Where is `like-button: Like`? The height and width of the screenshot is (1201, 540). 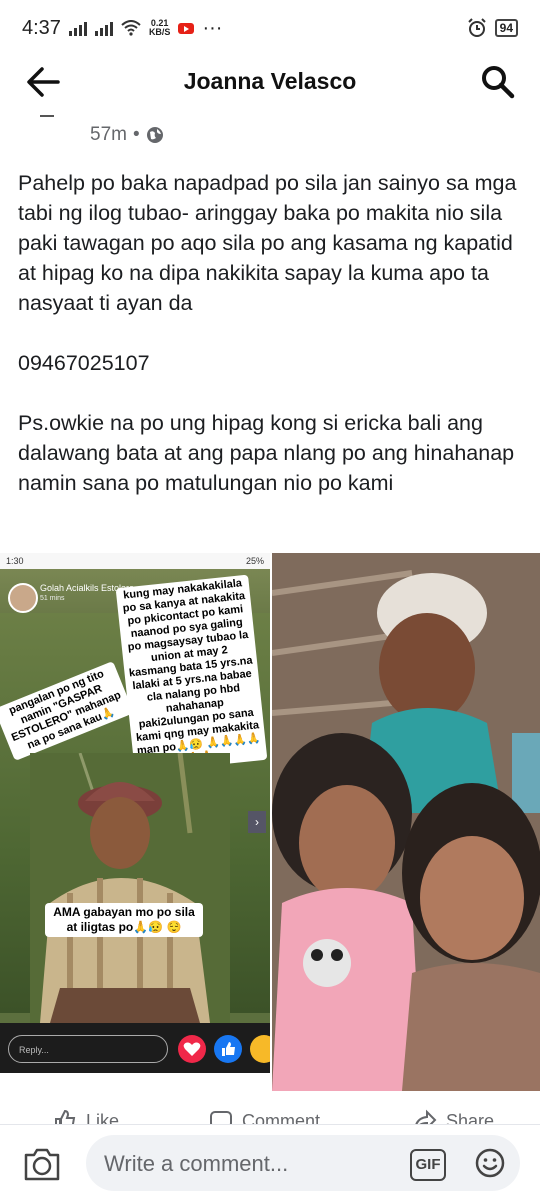 like-button: Like is located at coordinates (85, 1116).